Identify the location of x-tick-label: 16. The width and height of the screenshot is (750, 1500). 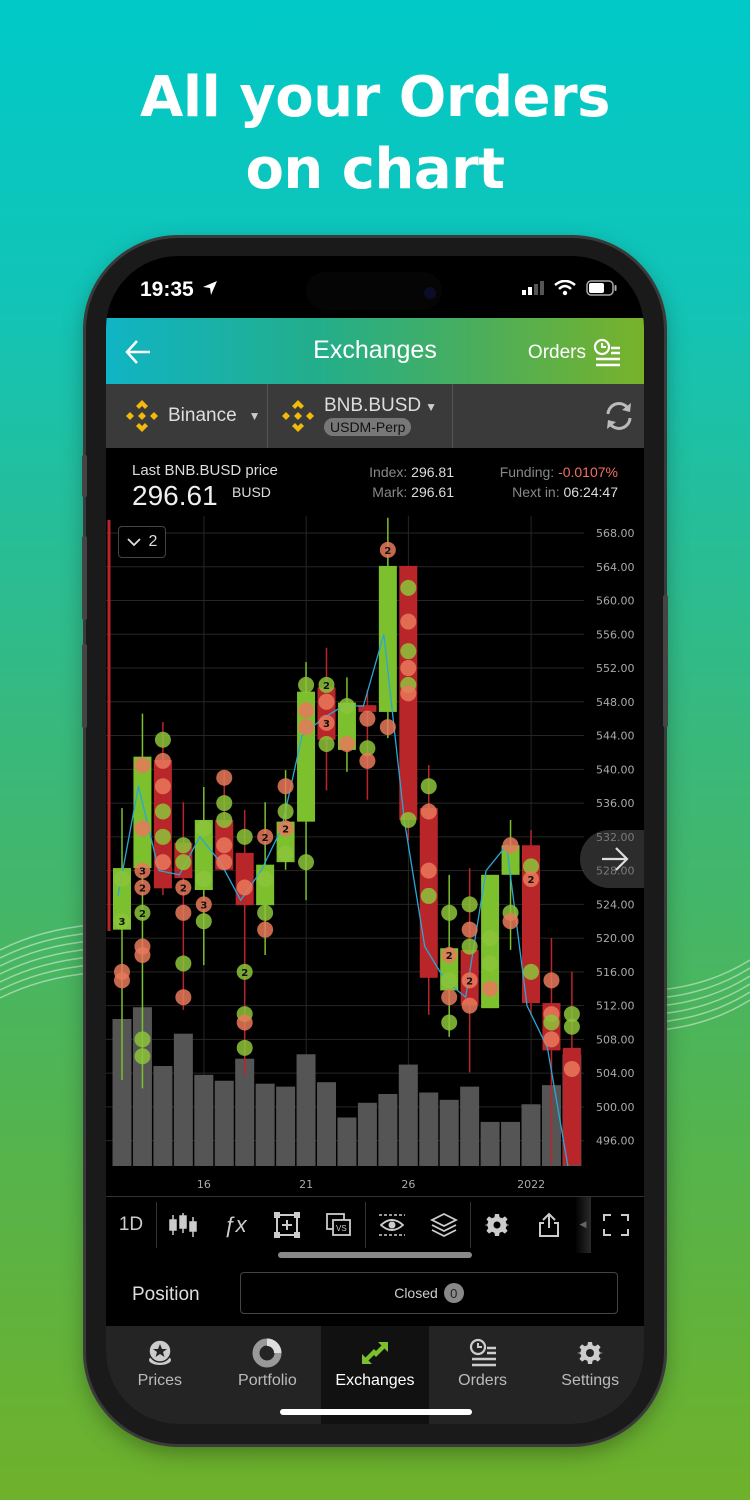
(204, 1184).